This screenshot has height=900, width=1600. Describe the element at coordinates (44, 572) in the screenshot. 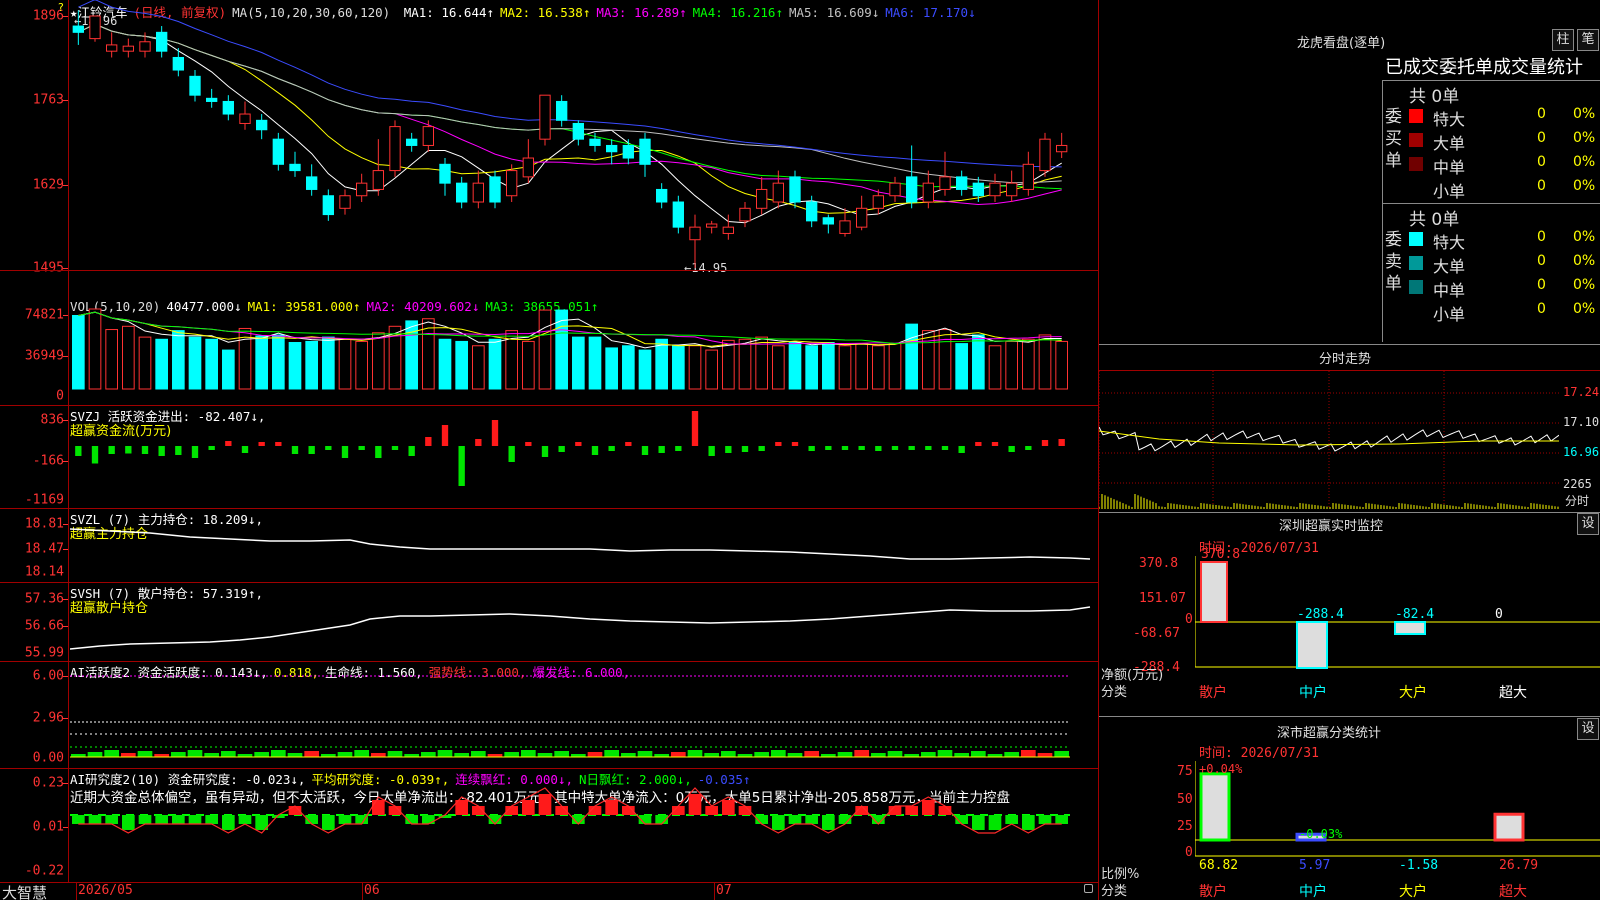

I see `main-force-axis-label: 18.14` at that location.